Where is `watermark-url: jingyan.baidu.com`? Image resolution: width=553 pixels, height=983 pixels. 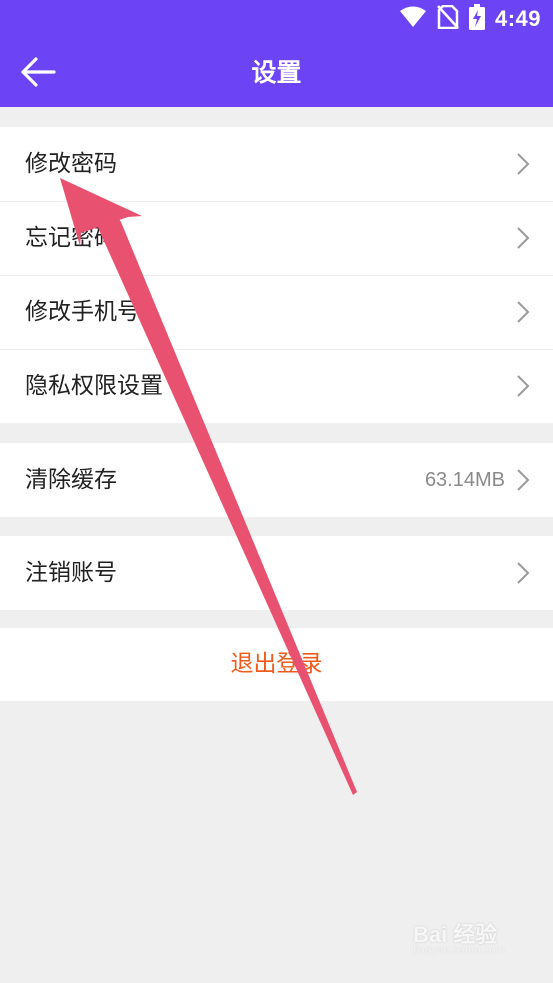 watermark-url: jingyan.baidu.com is located at coordinates (459, 950).